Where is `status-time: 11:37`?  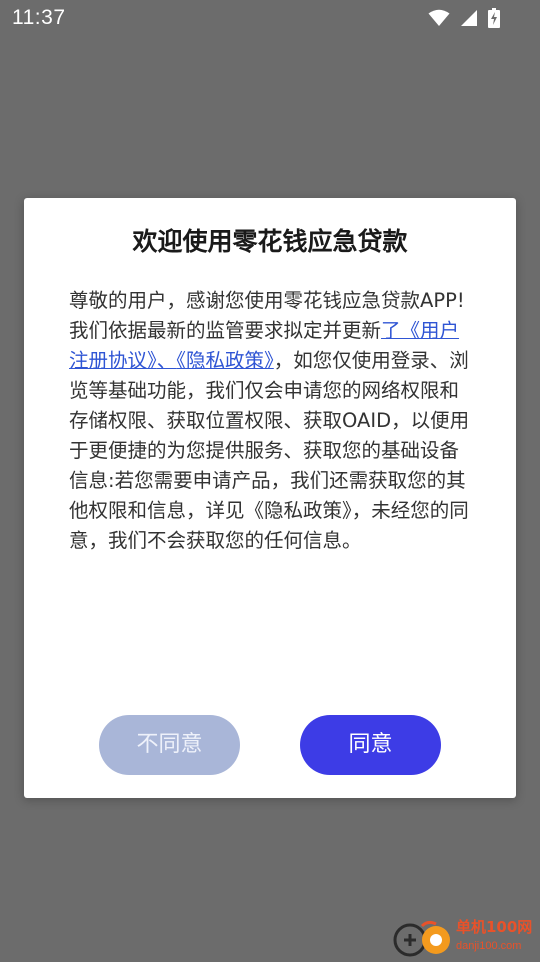
status-time: 11:37 is located at coordinates (39, 17).